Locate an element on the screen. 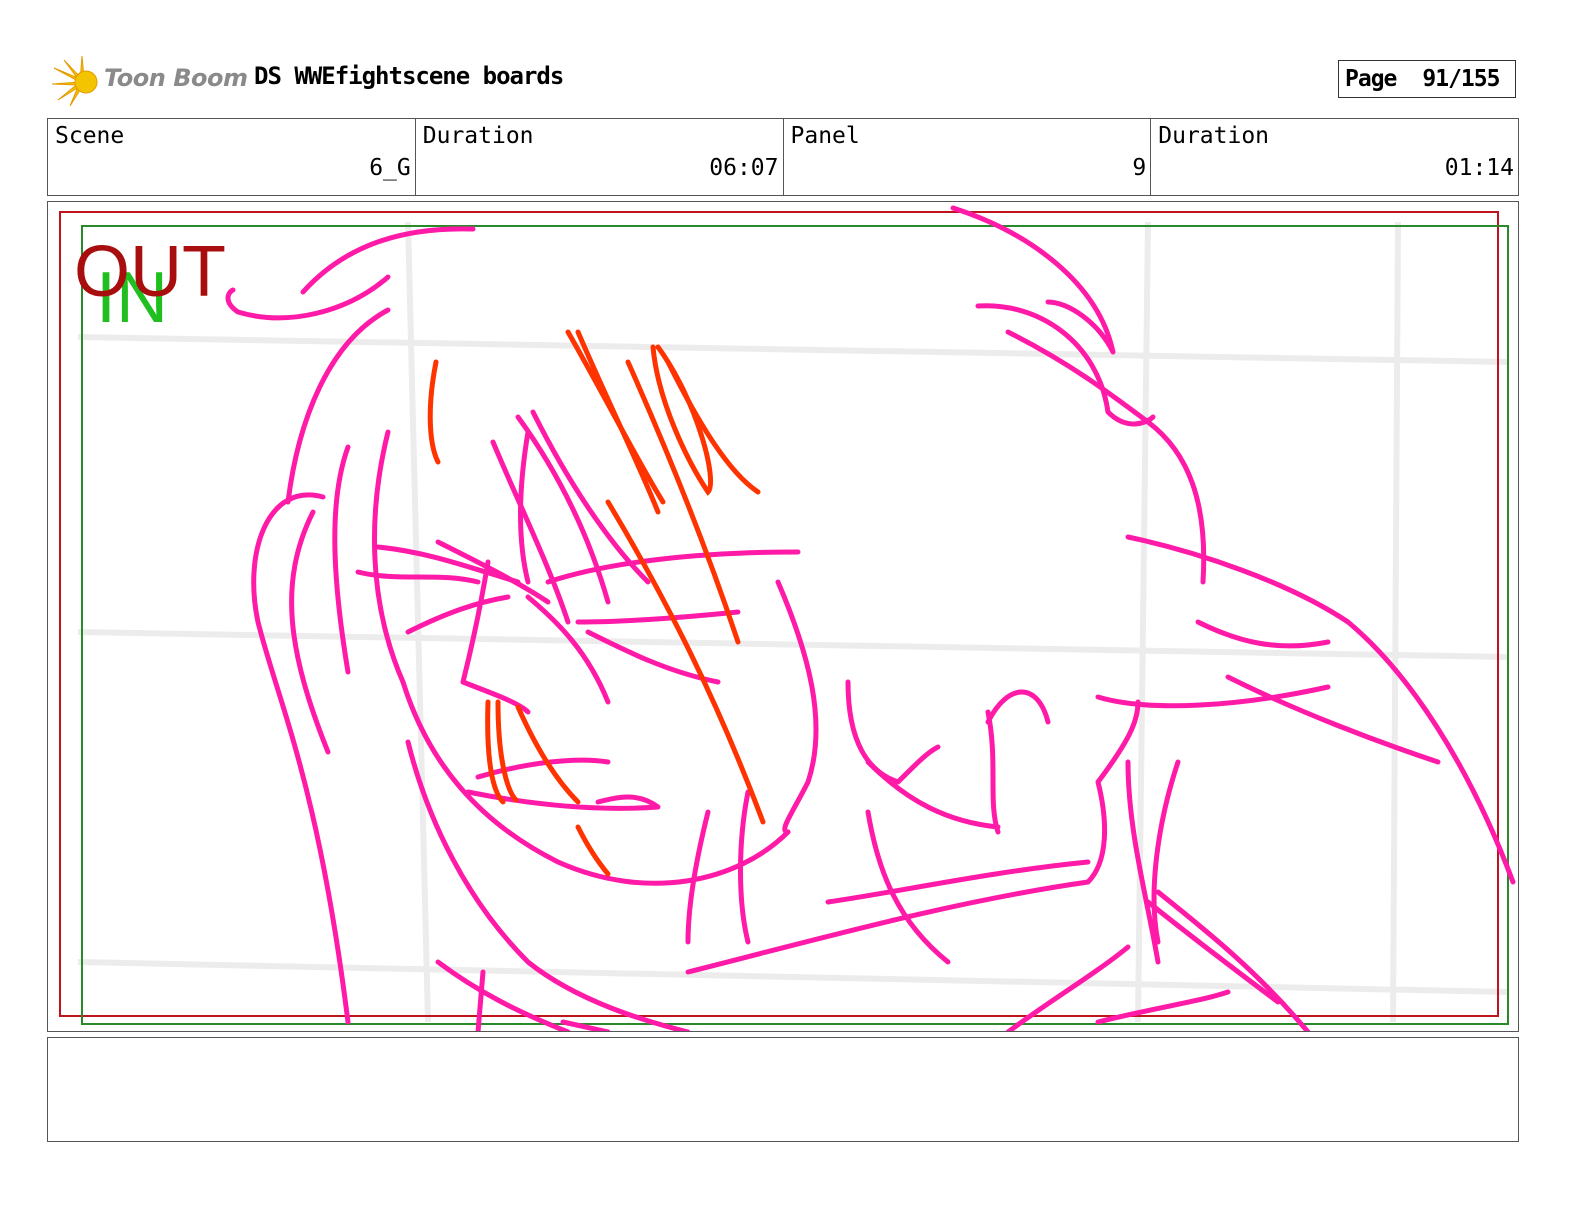 Image resolution: width=1584 pixels, height=1224 pixels. page-label: Page is located at coordinates (1371, 79).